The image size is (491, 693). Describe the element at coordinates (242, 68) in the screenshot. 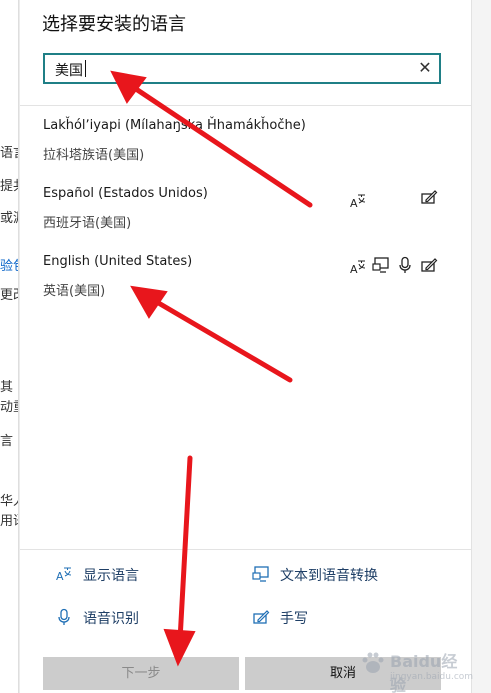

I see `language-search-box: 美国 ✕` at that location.